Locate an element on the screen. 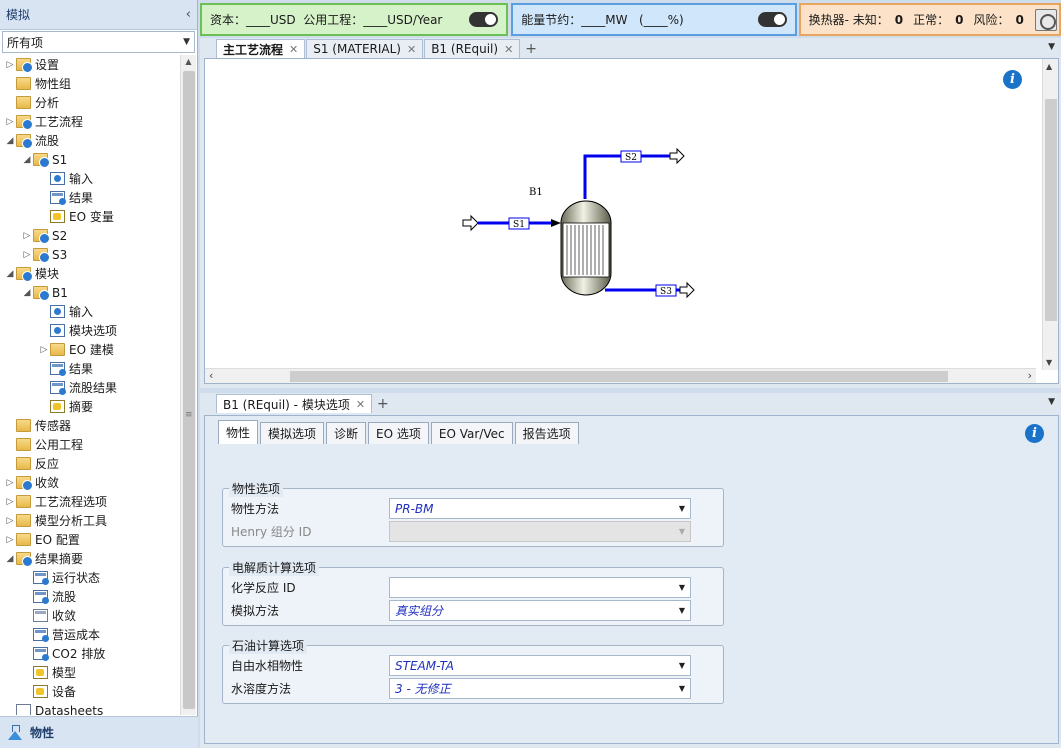  tree-item: ▷ S3 is located at coordinates (90, 254).